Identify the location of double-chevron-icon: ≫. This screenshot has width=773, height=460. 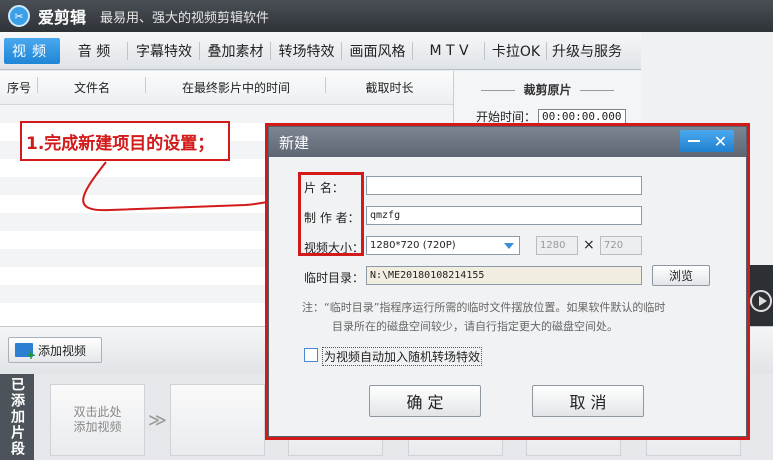
(157, 420).